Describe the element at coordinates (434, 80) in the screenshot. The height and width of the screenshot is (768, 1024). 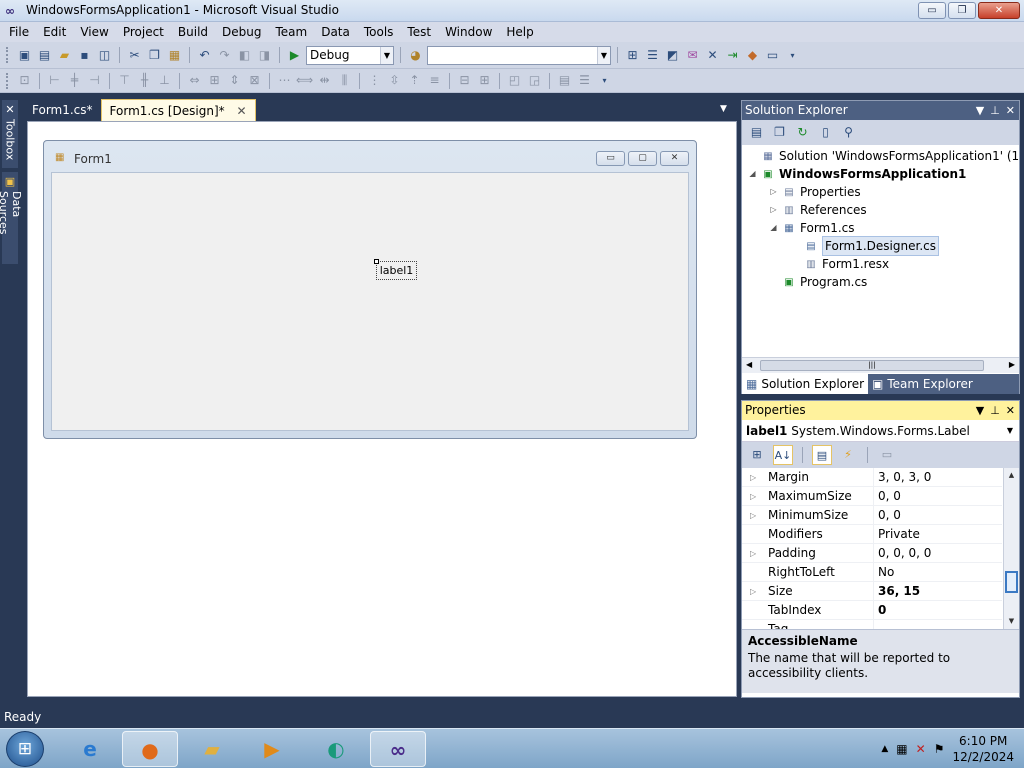
I see `remove-vertical-spacing-icon: ≡` at that location.